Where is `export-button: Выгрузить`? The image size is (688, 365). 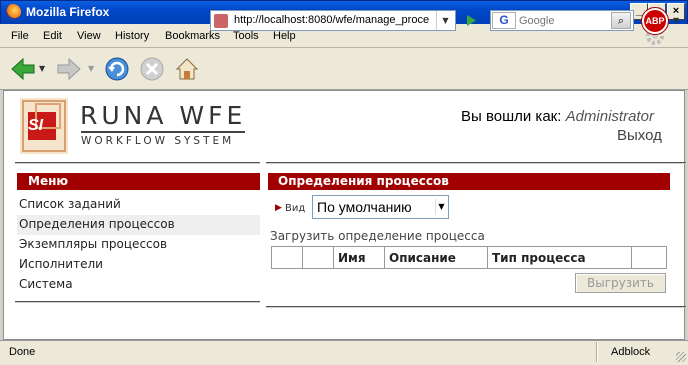 export-button: Выгрузить is located at coordinates (620, 283).